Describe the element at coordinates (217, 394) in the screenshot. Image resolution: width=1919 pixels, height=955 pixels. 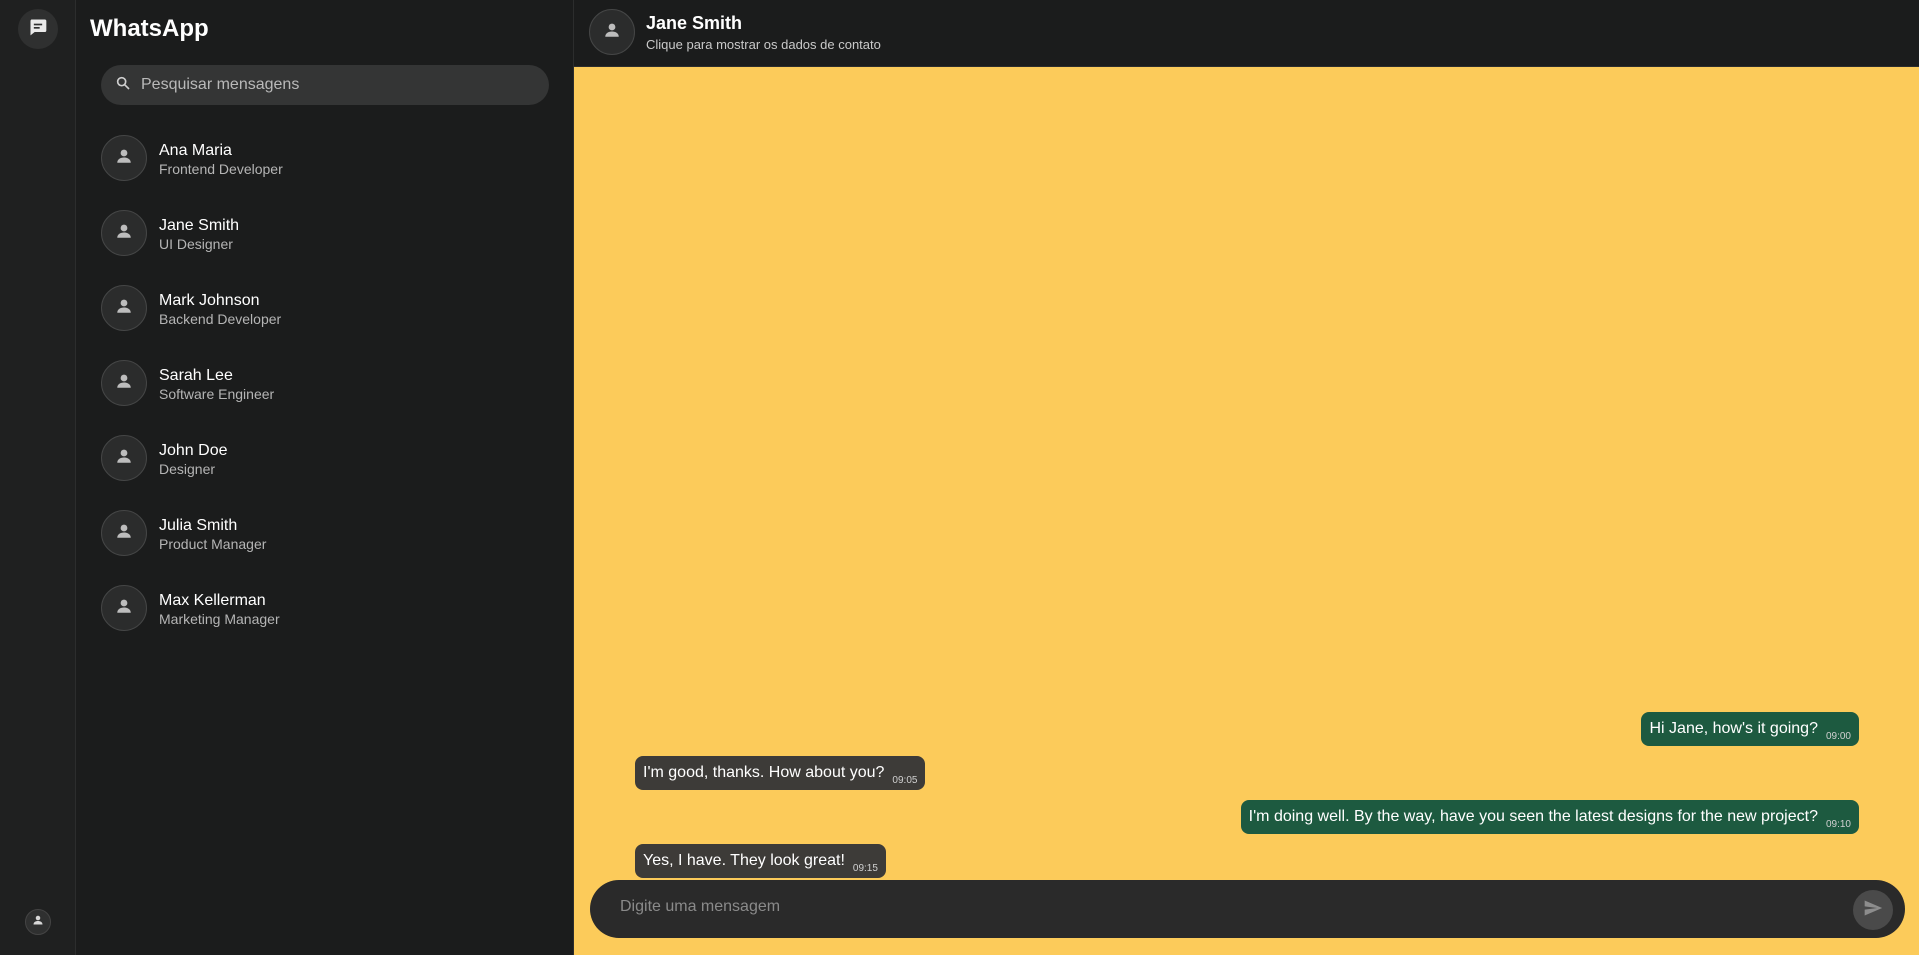
I see `contact-role: Software Engineer` at that location.